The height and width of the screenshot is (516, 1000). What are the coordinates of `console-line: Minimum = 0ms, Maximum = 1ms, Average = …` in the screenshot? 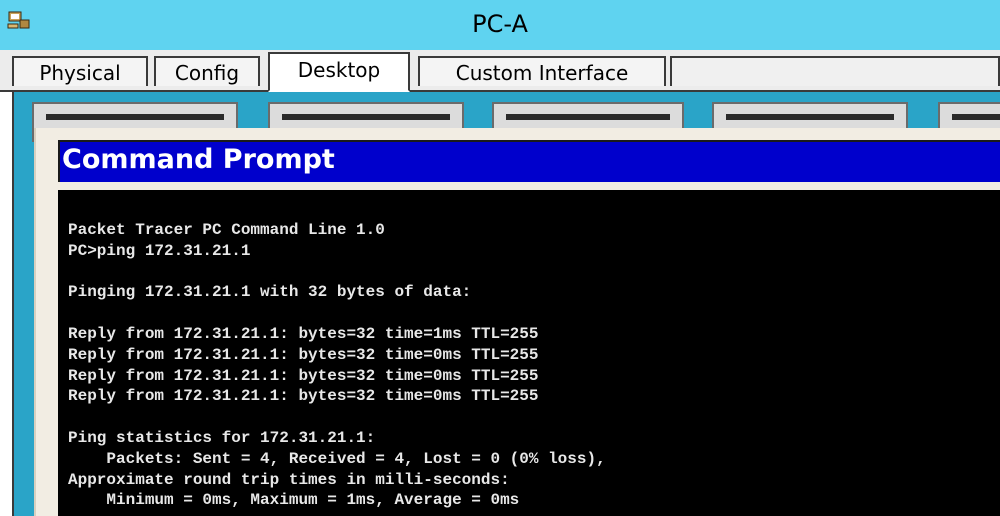 It's located at (294, 500).